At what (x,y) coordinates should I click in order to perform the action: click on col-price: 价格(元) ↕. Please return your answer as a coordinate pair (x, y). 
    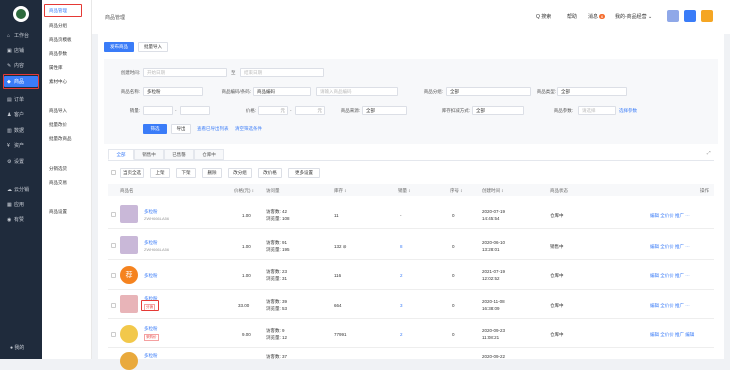
    Looking at the image, I should click on (244, 191).